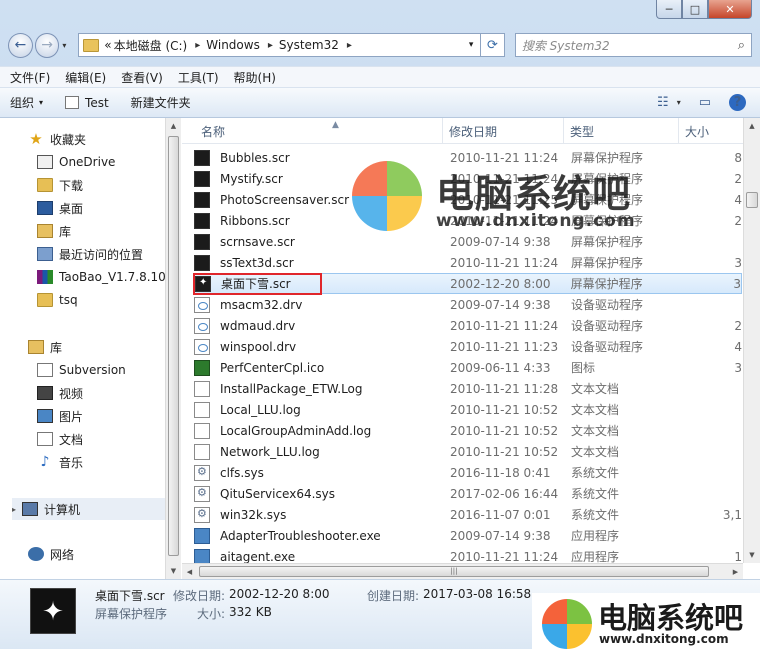 This screenshot has width=760, height=649. Describe the element at coordinates (711, 131) in the screenshot. I see `column-size: 大小` at that location.